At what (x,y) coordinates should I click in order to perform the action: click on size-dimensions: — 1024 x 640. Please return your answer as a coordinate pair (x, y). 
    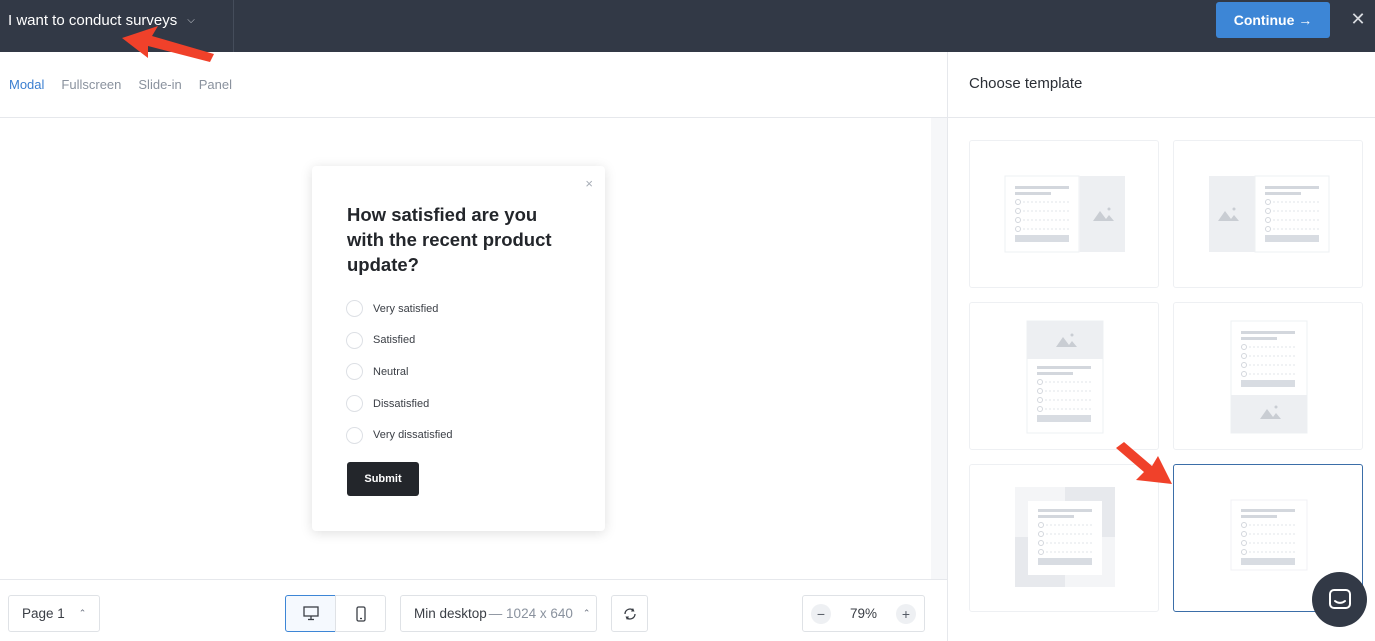
    Looking at the image, I should click on (530, 613).